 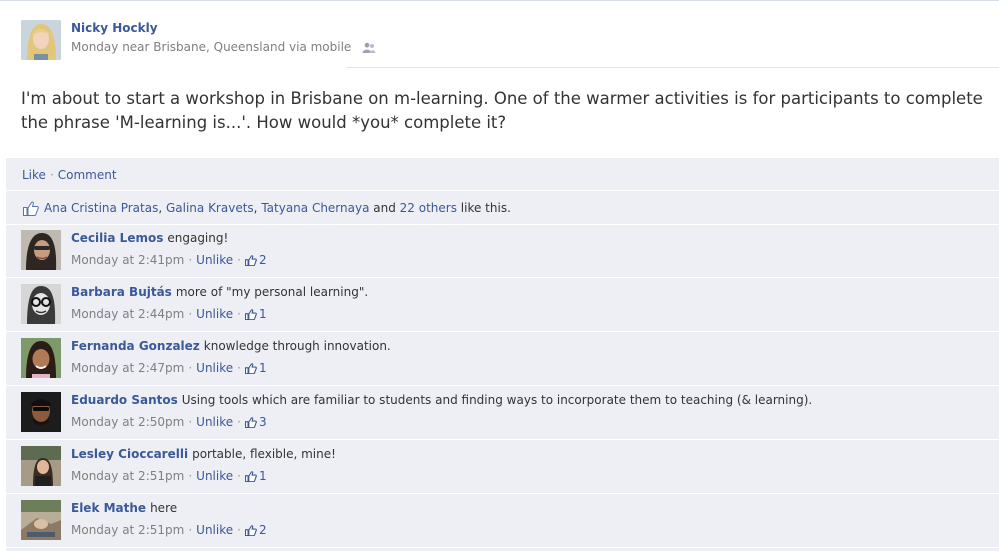 What do you see at coordinates (502, 174) in the screenshot?
I see `post-actions: Like · Comment` at bounding box center [502, 174].